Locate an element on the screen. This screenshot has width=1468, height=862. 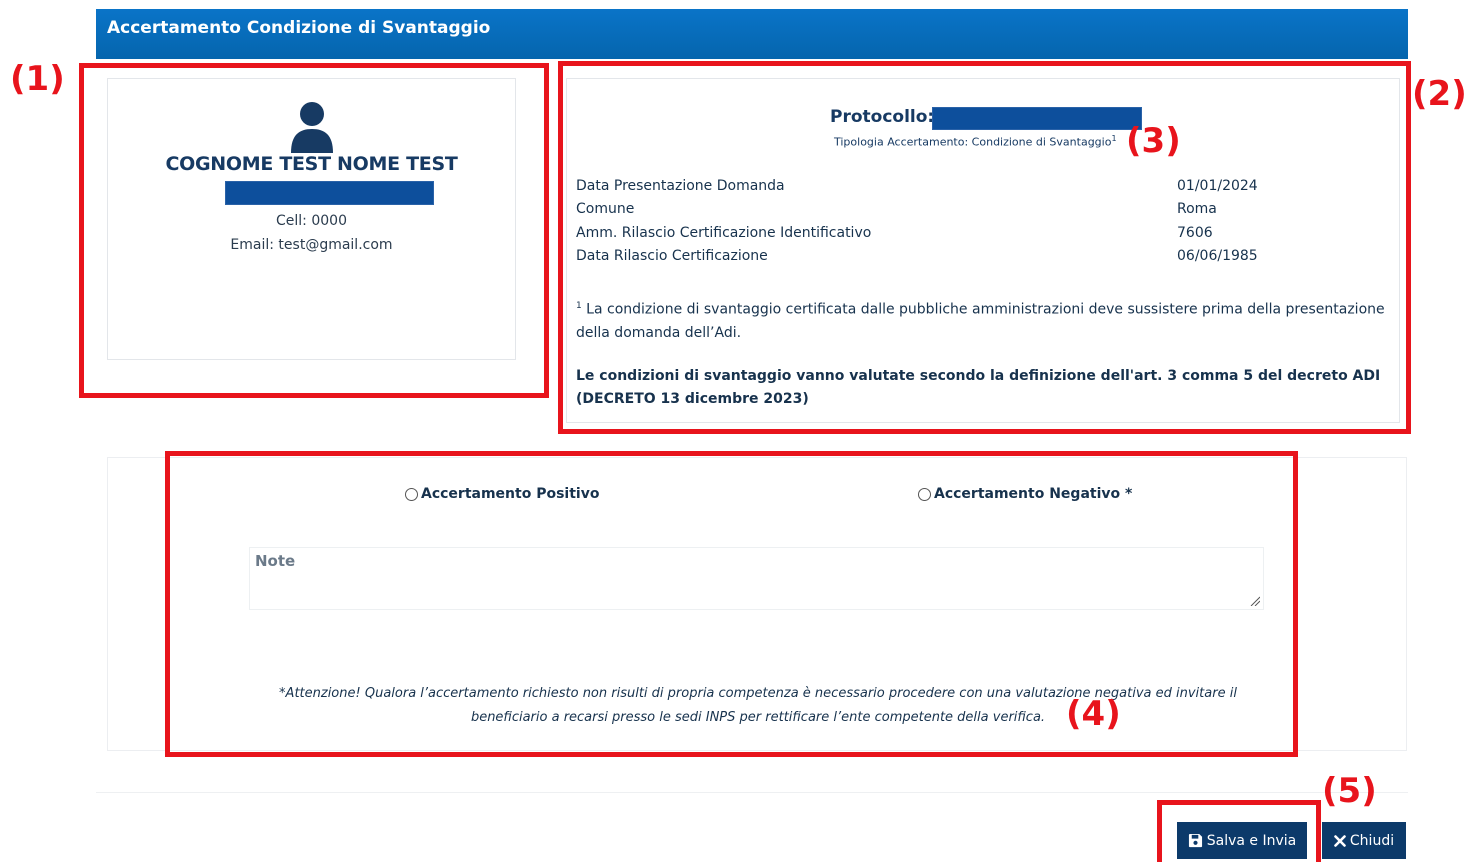
close-button: Chiudi is located at coordinates (1364, 840).